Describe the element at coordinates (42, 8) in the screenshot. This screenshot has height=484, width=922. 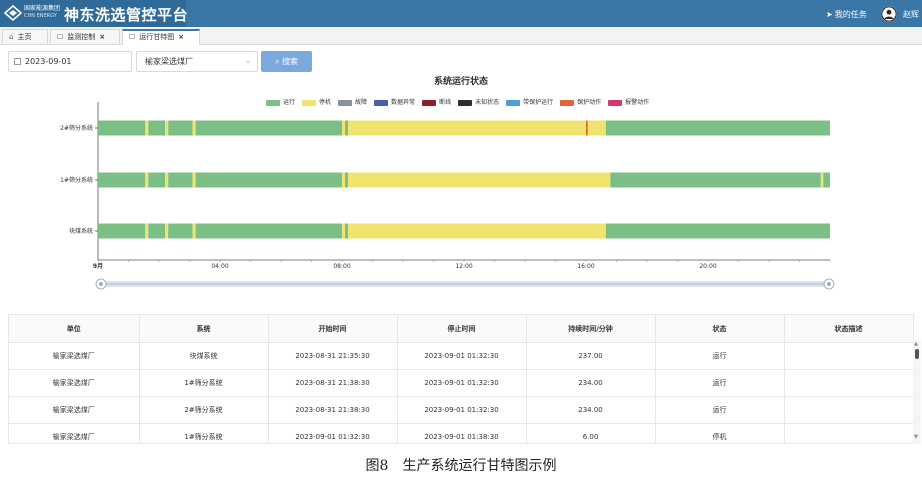
I see `logo-cn-text: 国家能源集团` at that location.